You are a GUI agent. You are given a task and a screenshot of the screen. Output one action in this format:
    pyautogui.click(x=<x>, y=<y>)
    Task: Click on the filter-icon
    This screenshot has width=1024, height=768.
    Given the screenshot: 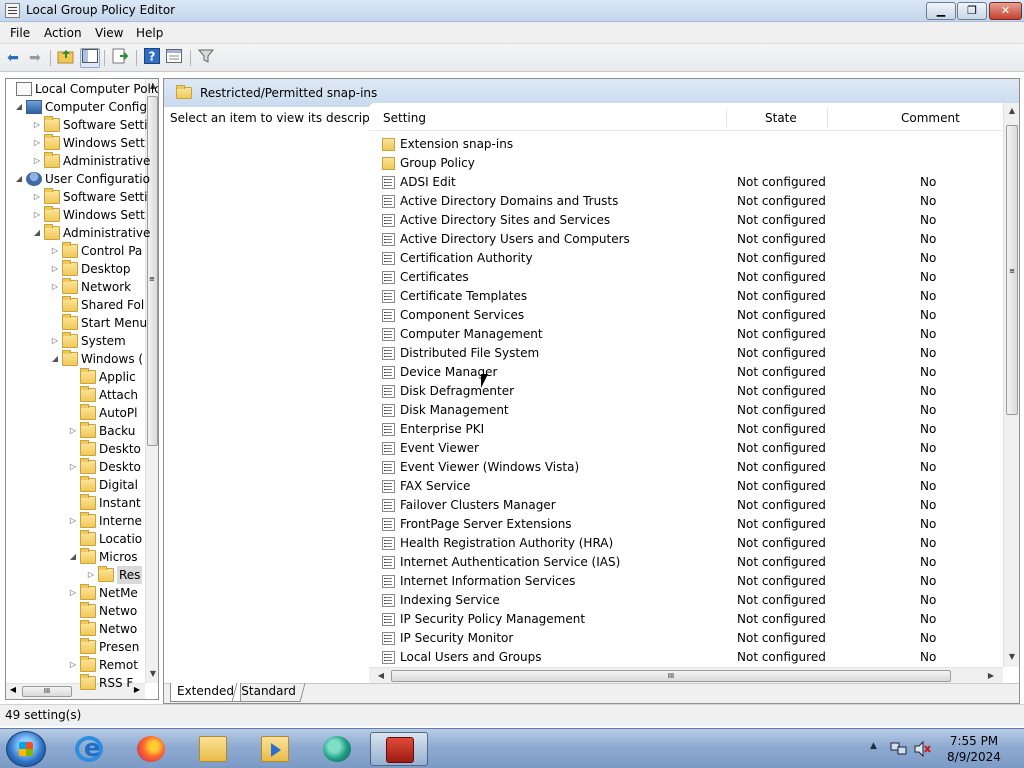 What is the action you would take?
    pyautogui.click(x=206, y=58)
    